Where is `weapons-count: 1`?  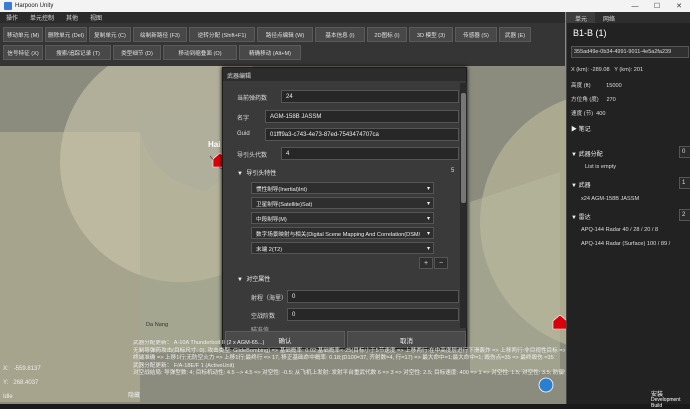
weapons-count: 1 is located at coordinates (684, 183).